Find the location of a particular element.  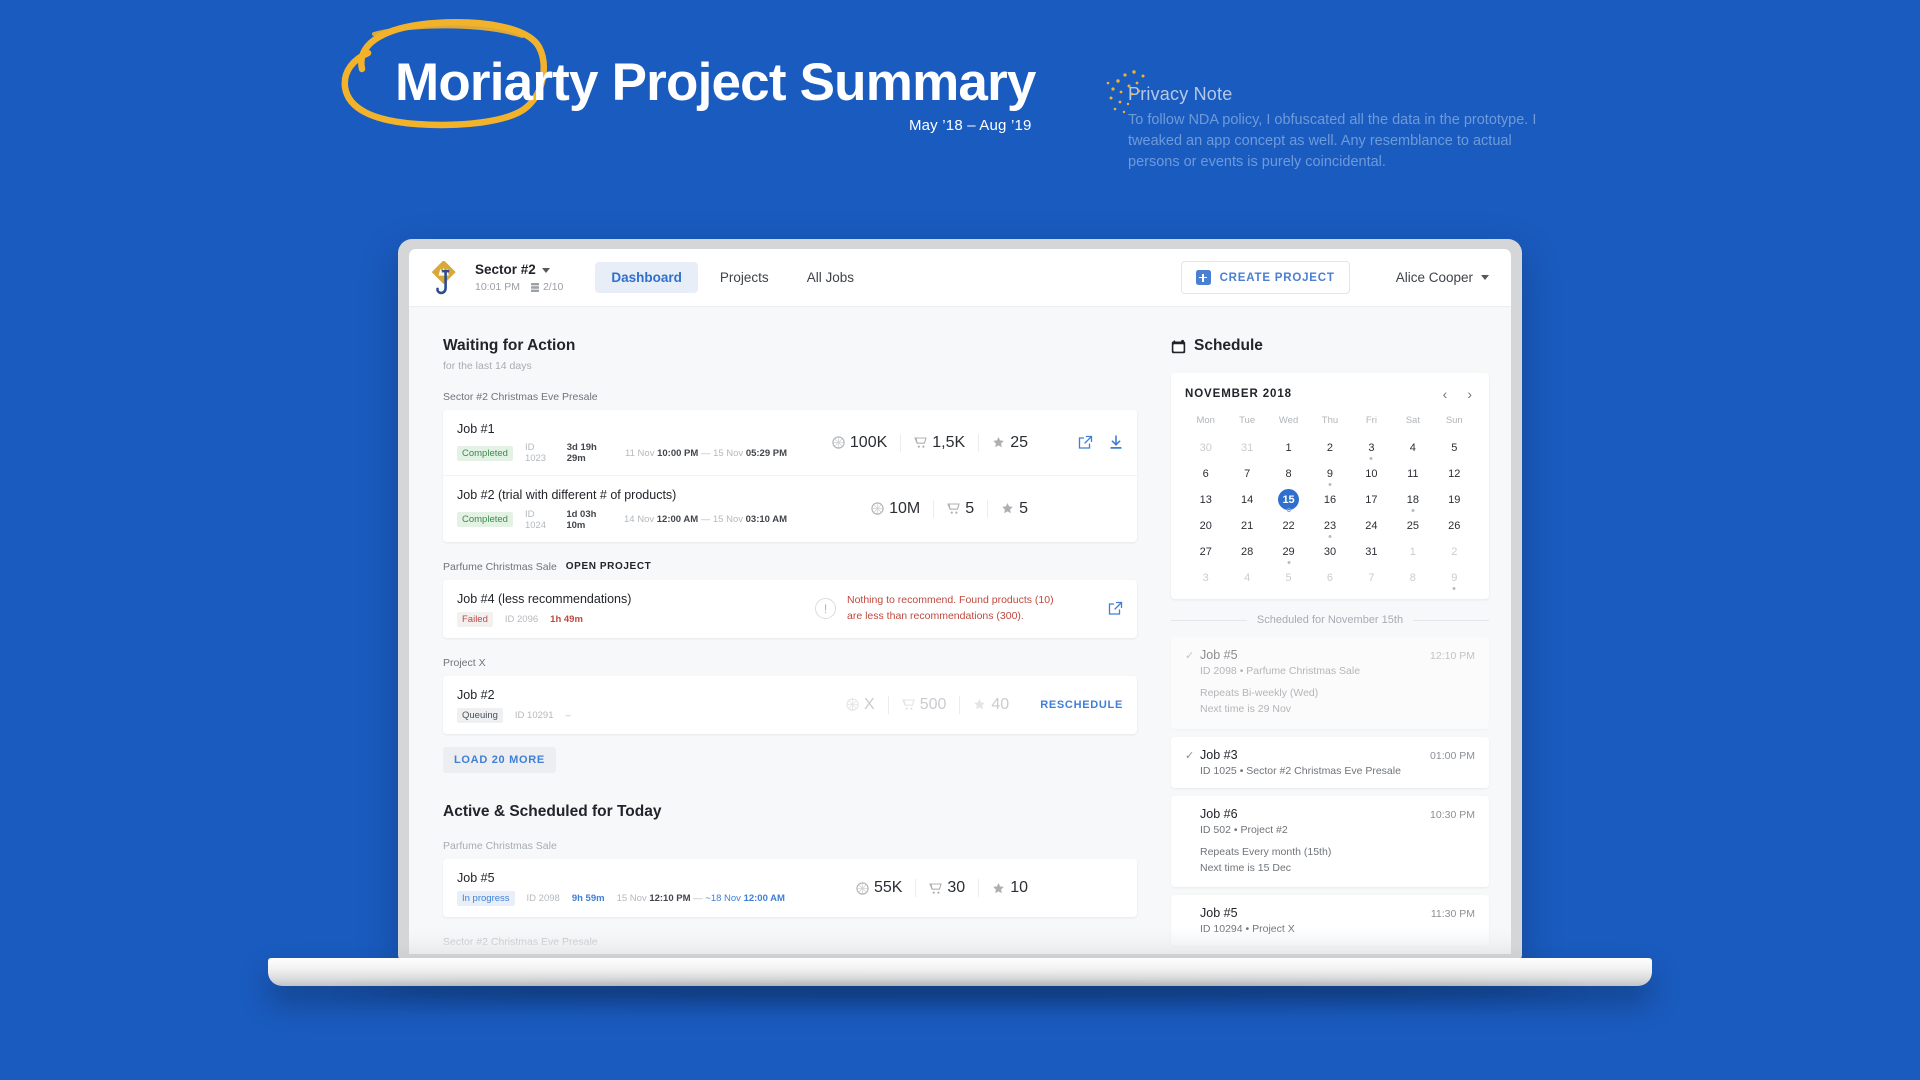

calendar-day: 17 is located at coordinates (1371, 499).